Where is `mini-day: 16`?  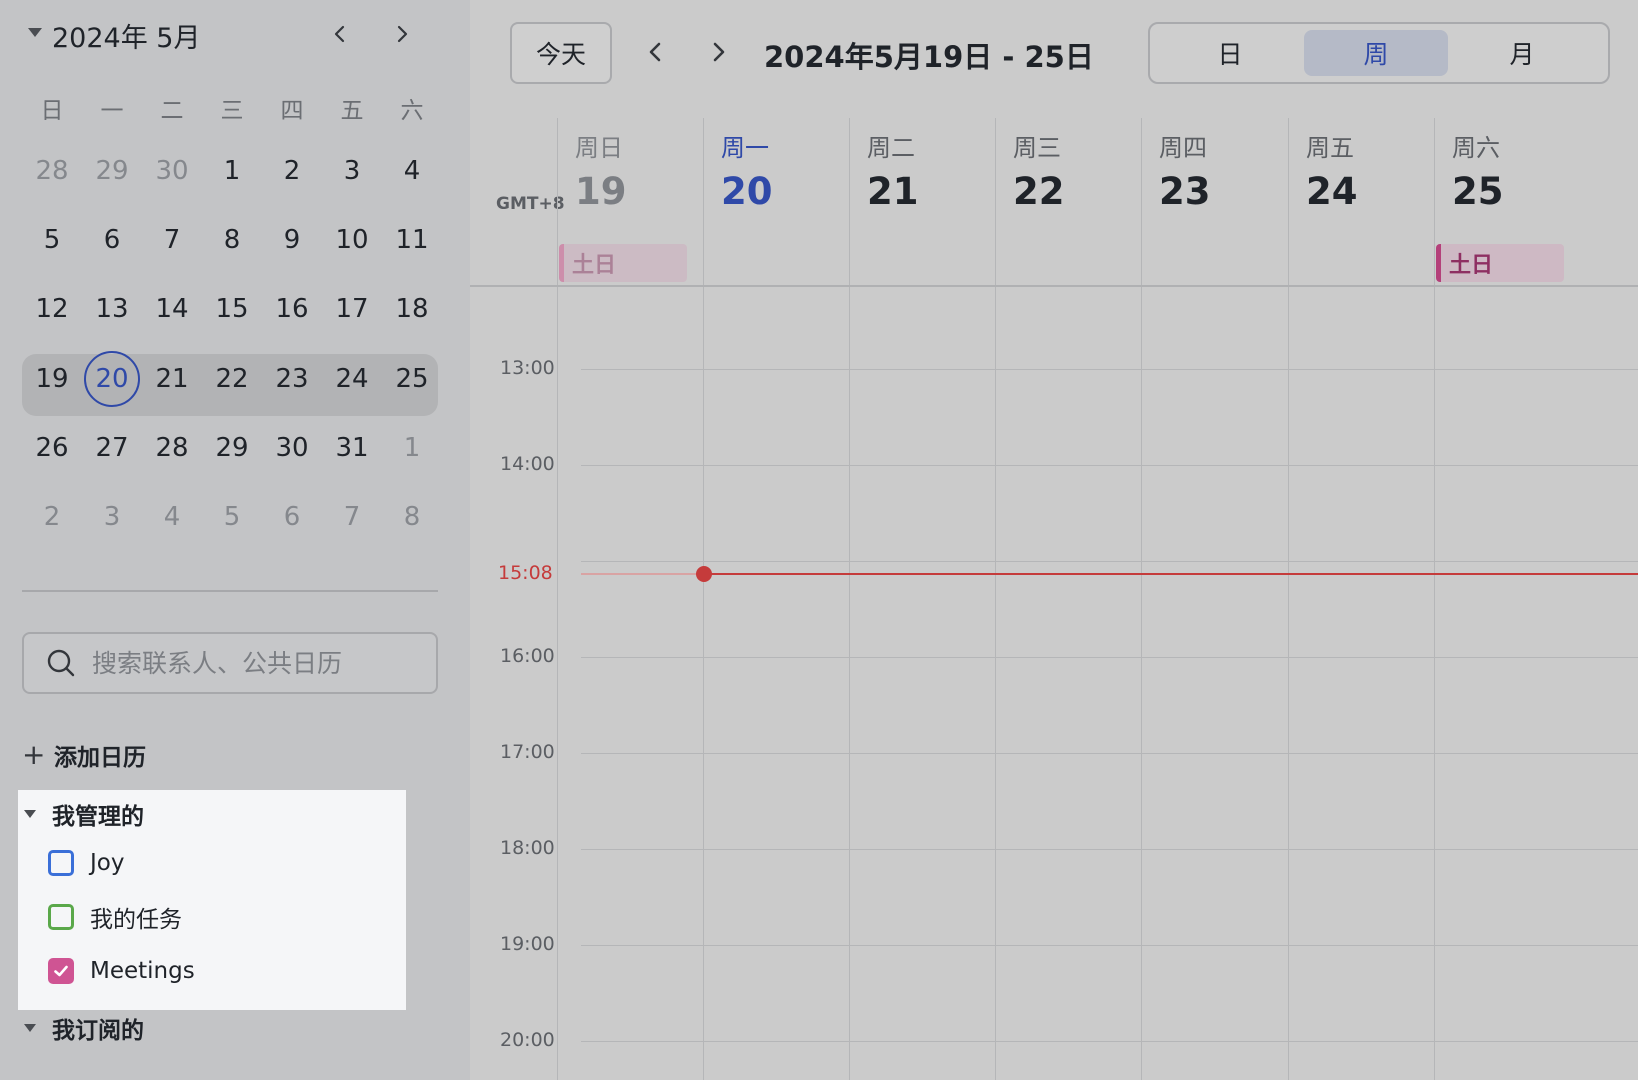
mini-day: 16 is located at coordinates (292, 309).